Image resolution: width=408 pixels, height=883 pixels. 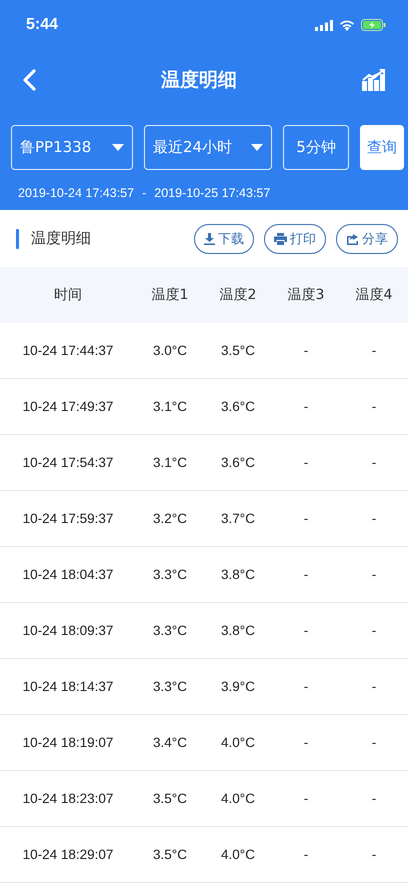 I want to click on table-cell-text: 10-24 17:44:37, so click(x=68, y=350).